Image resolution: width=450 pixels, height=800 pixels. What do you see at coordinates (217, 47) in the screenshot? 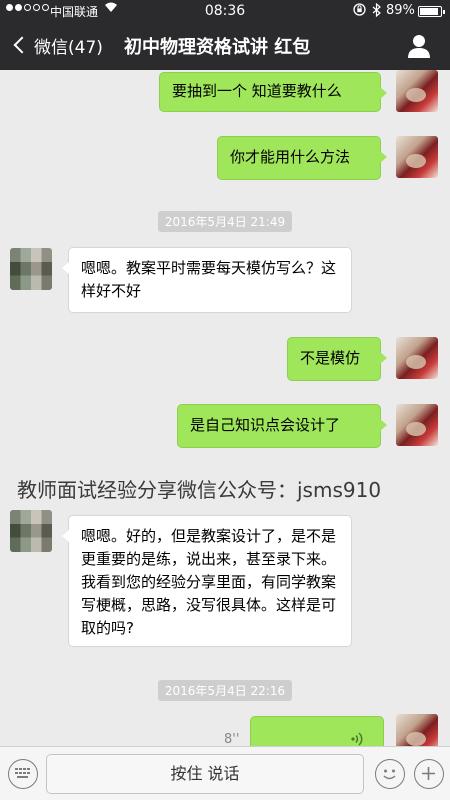
I see `chat-title: 初中物理资格试讲 红包` at bounding box center [217, 47].